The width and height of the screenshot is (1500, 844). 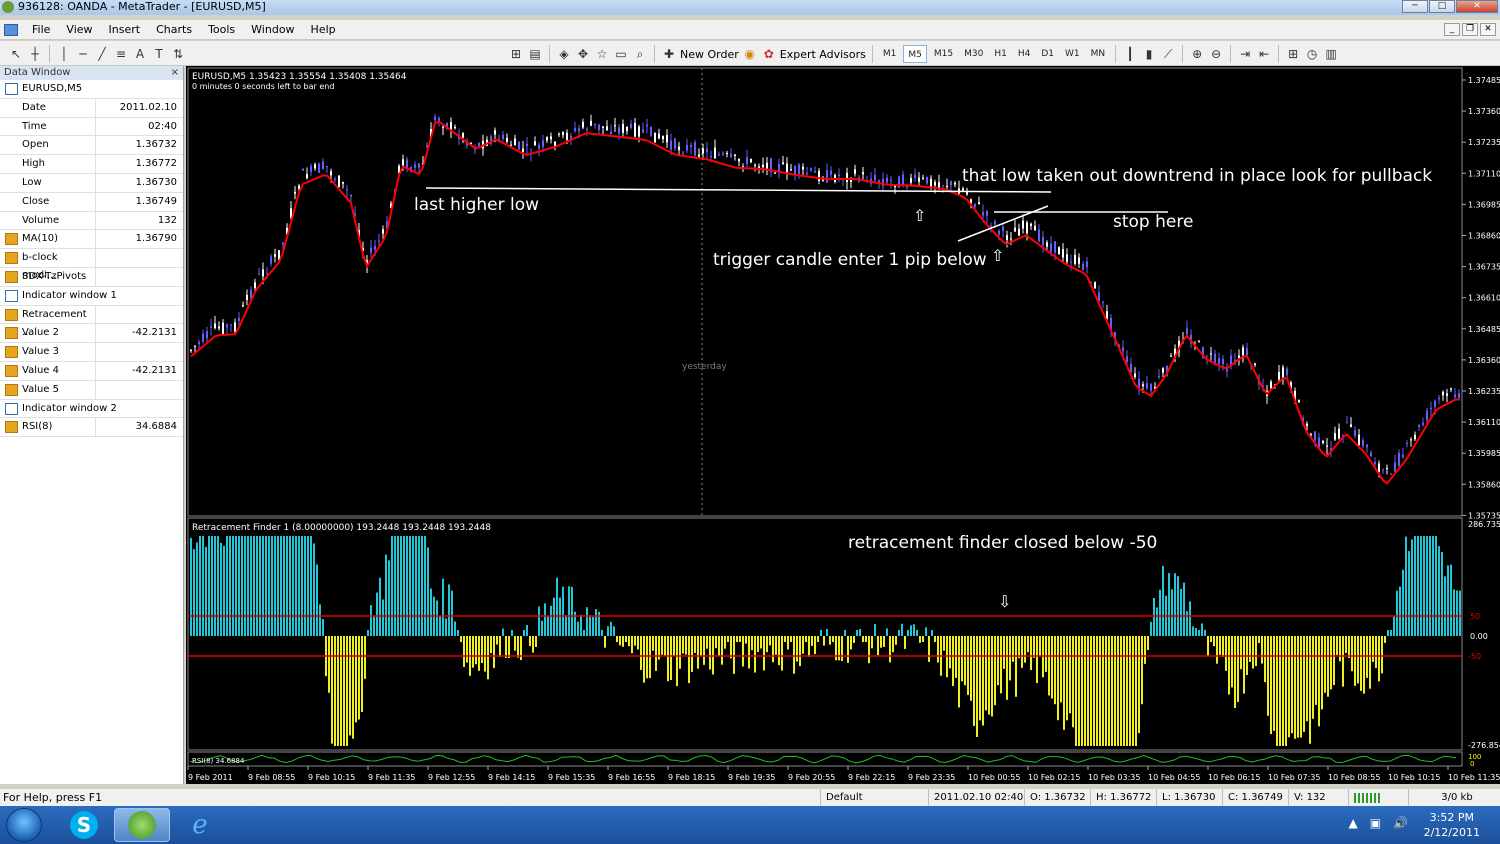 What do you see at coordinates (535, 54) in the screenshot?
I see `profiles-icon: ▤` at bounding box center [535, 54].